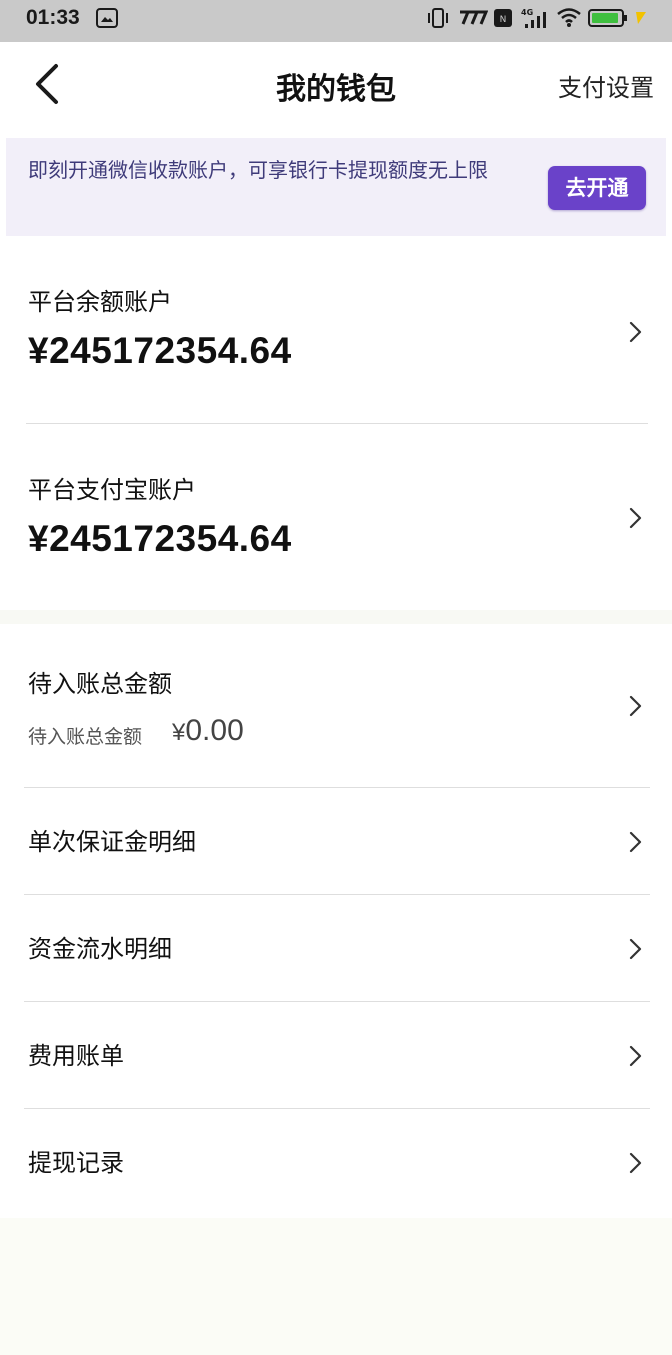 This screenshot has height=1355, width=672. What do you see at coordinates (85, 737) in the screenshot?
I see `pending-sub-label: 待入账总金额` at bounding box center [85, 737].